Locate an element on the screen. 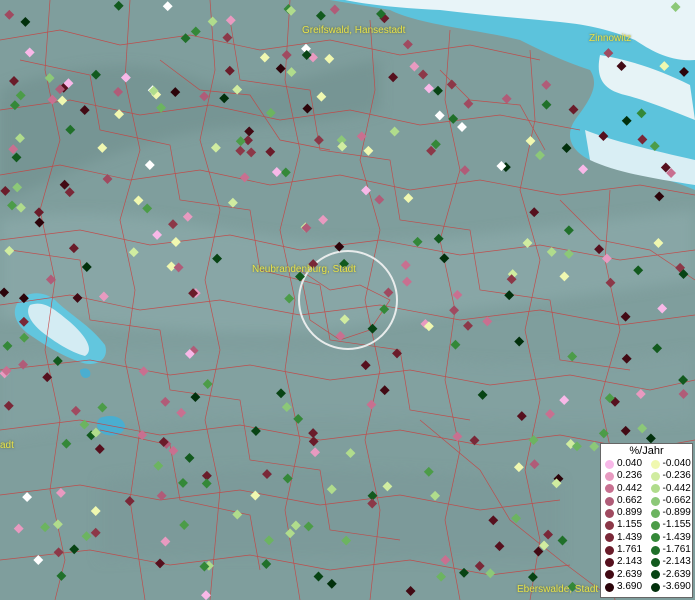 The image size is (695, 600). place-label-cut-off: adt is located at coordinates (7, 445).